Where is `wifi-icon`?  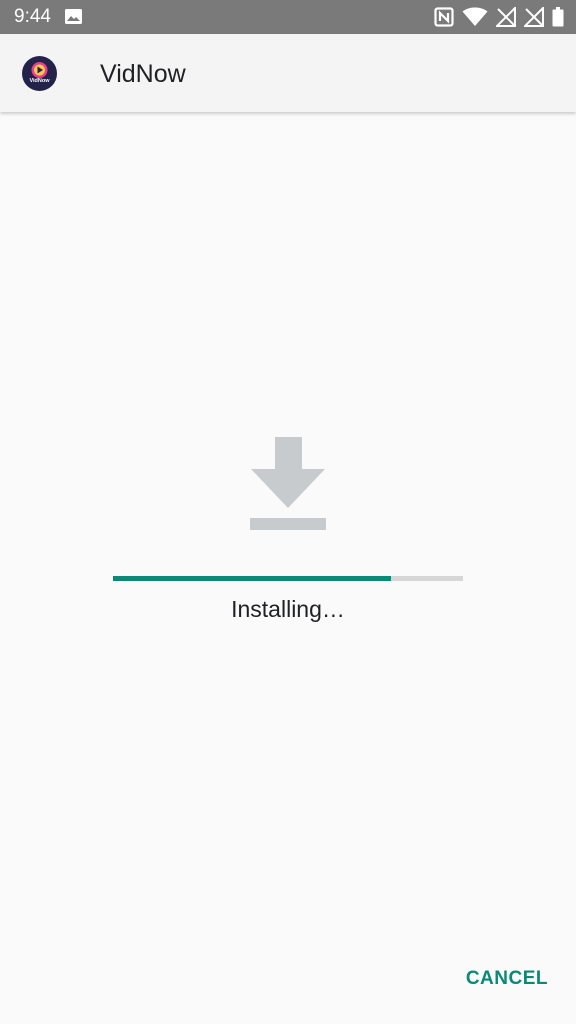
wifi-icon is located at coordinates (475, 16).